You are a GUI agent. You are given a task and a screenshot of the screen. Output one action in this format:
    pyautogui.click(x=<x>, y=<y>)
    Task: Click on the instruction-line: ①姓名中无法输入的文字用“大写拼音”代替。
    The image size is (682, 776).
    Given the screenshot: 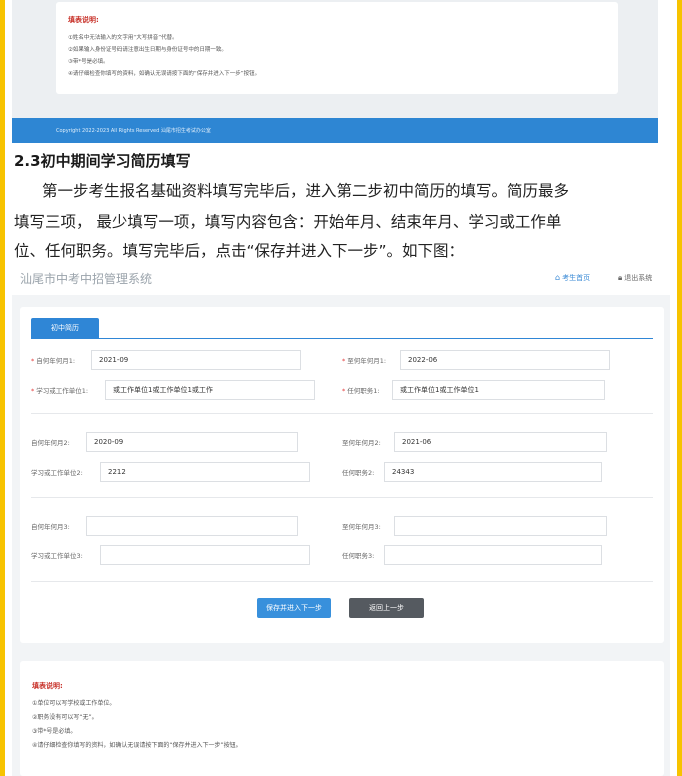 What is the action you would take?
    pyautogui.click(x=123, y=38)
    